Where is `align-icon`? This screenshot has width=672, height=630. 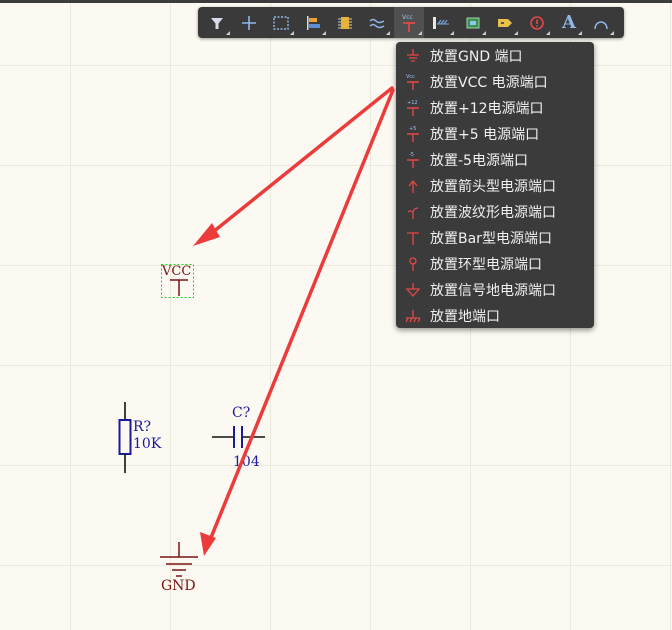
align-icon is located at coordinates (313, 22).